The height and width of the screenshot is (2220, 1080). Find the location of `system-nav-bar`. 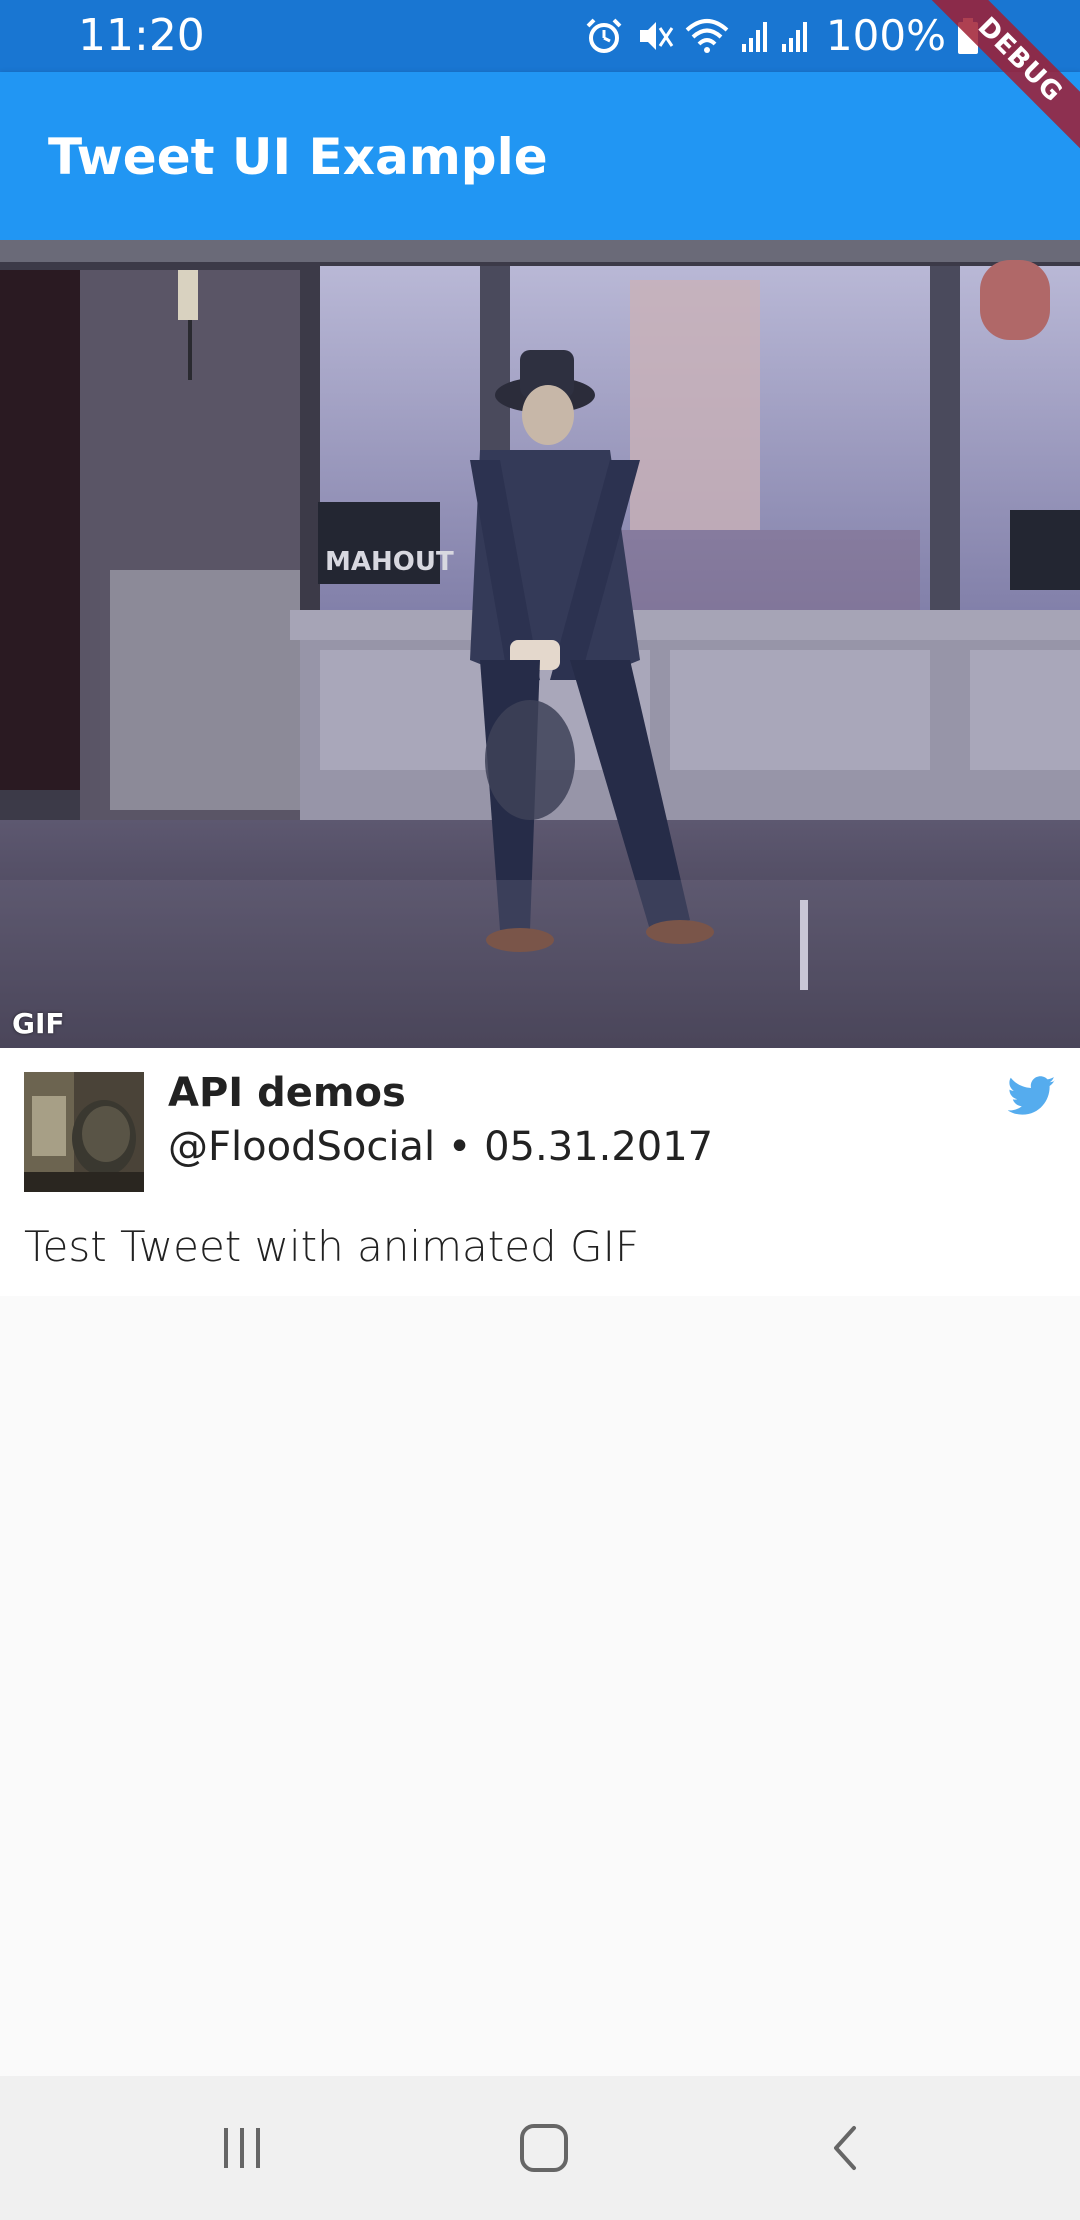

system-nav-bar is located at coordinates (540, 2148).